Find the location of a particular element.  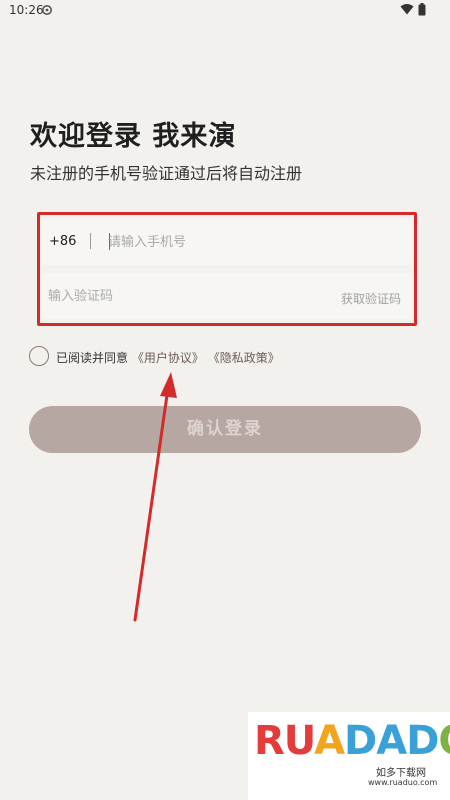

agreement-prefix: 已阅读并同意 is located at coordinates (92, 358).